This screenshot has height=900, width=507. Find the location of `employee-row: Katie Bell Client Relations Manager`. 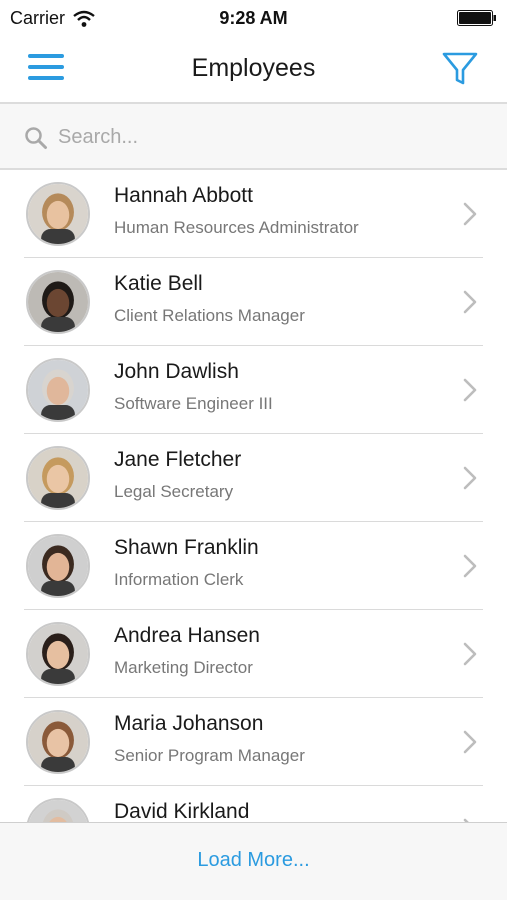

employee-row: Katie Bell Client Relations Manager is located at coordinates (253, 302).